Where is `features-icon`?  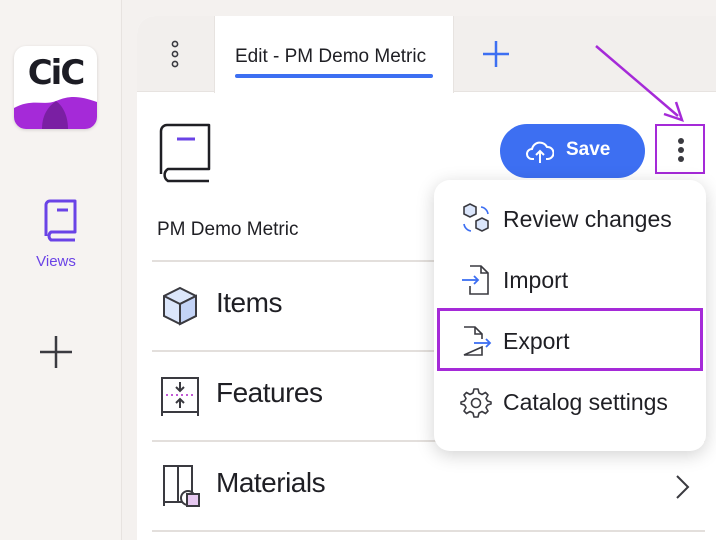 features-icon is located at coordinates (180, 396).